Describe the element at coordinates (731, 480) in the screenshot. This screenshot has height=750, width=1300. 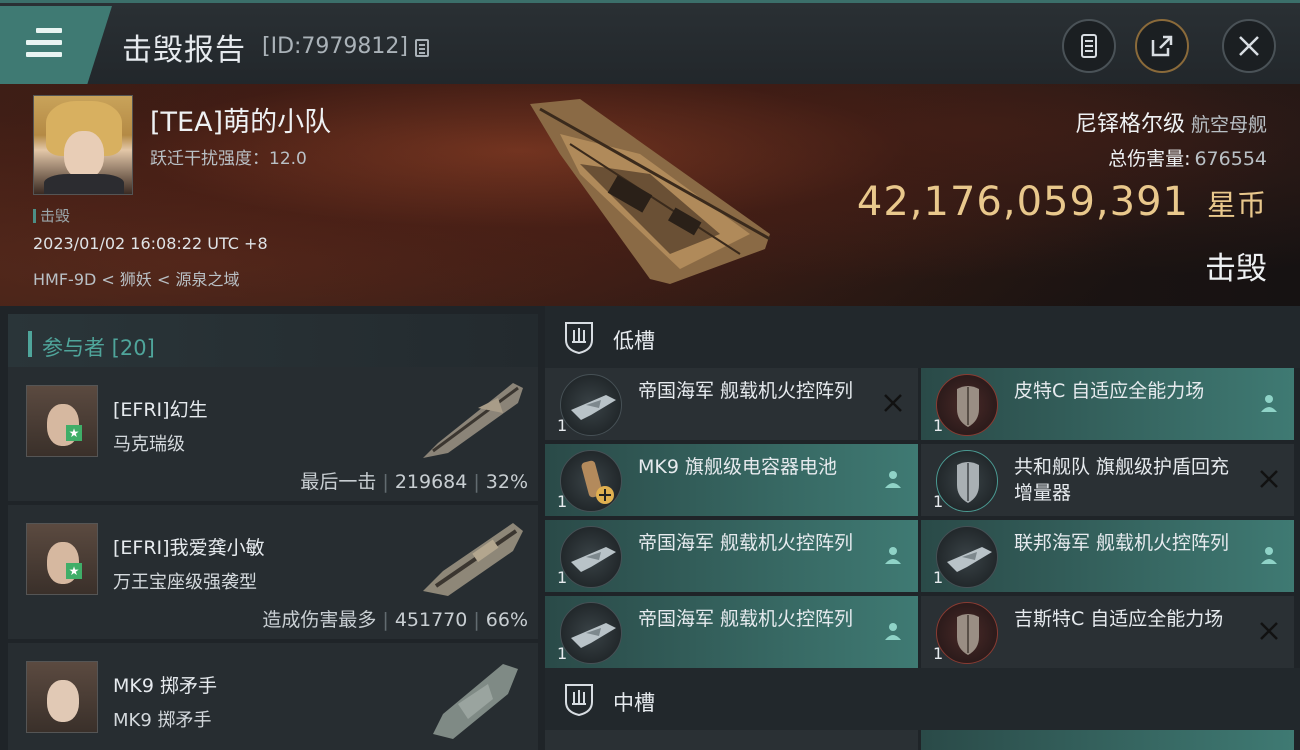
I see `module-item: 1 MK9 旗舰级电容器电池` at that location.